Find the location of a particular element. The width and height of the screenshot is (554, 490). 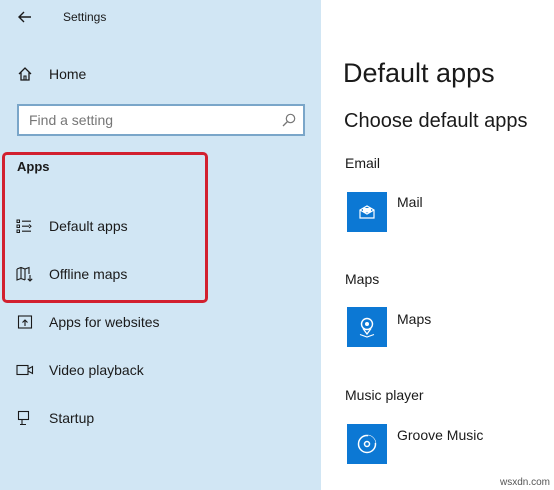

sidebar-item-home: Home is located at coordinates (160, 74).